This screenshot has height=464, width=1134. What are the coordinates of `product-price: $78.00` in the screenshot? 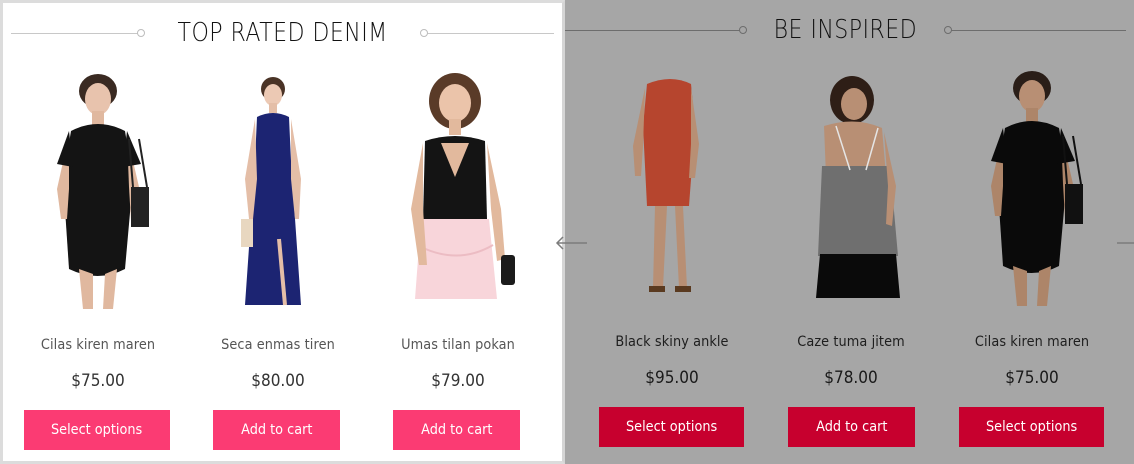 It's located at (851, 378).